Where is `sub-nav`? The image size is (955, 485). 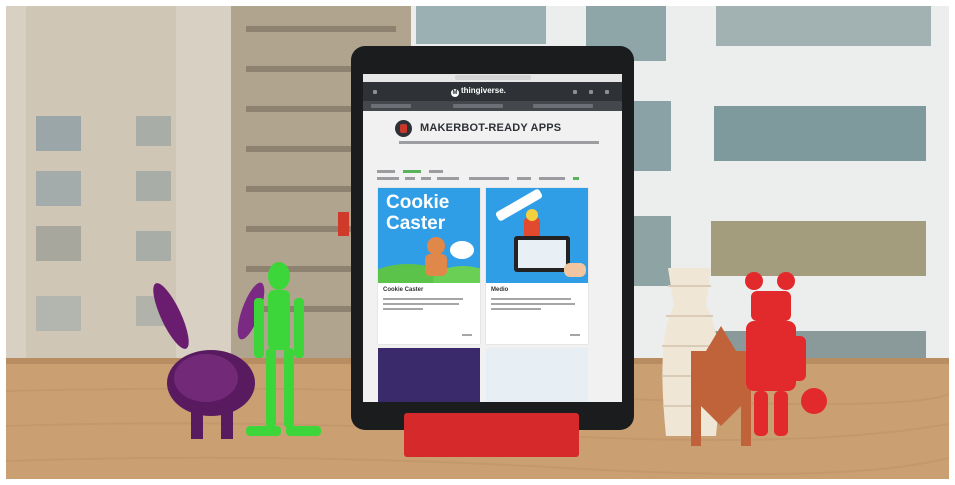 sub-nav is located at coordinates (492, 106).